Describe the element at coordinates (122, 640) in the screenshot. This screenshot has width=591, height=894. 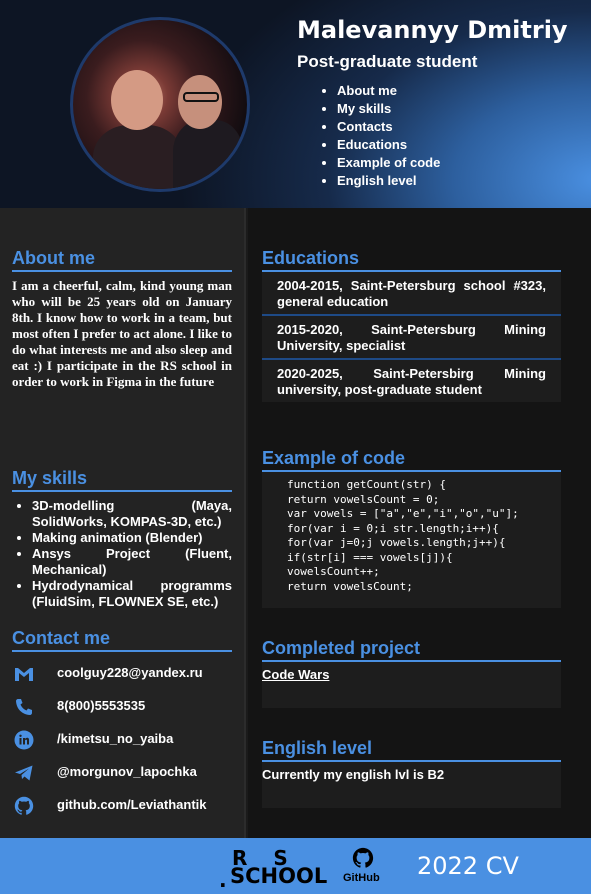
I see `contact-title: Contact me` at that location.